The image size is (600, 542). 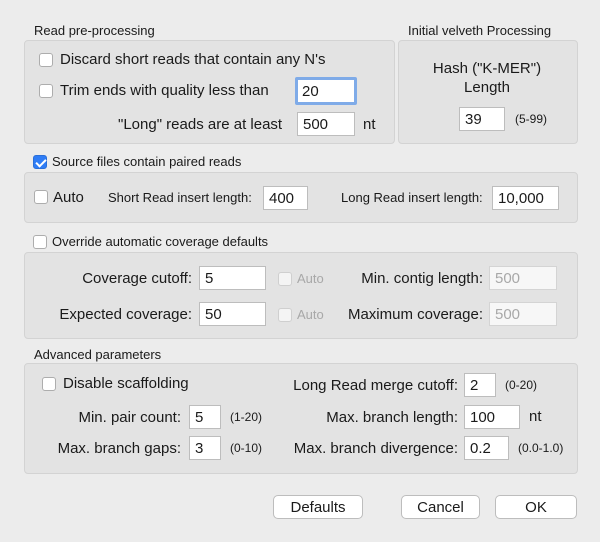 What do you see at coordinates (285, 315) in the screenshot?
I see `auto-expected-checkbox` at bounding box center [285, 315].